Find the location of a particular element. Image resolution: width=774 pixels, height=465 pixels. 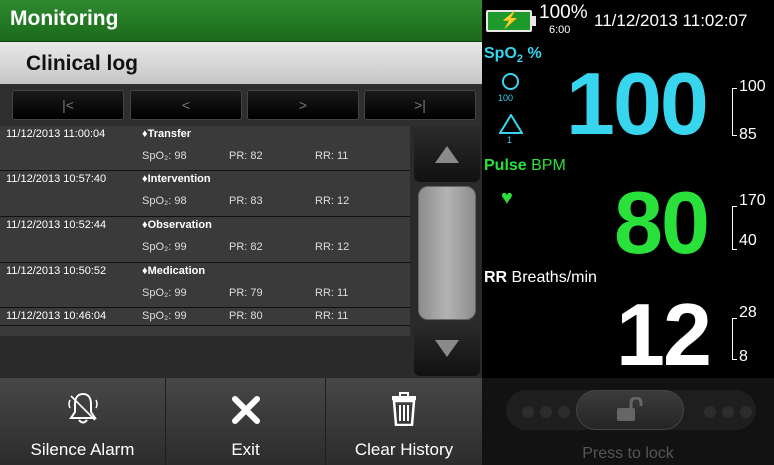

pulse-label: Pulse BPM is located at coordinates (525, 165).